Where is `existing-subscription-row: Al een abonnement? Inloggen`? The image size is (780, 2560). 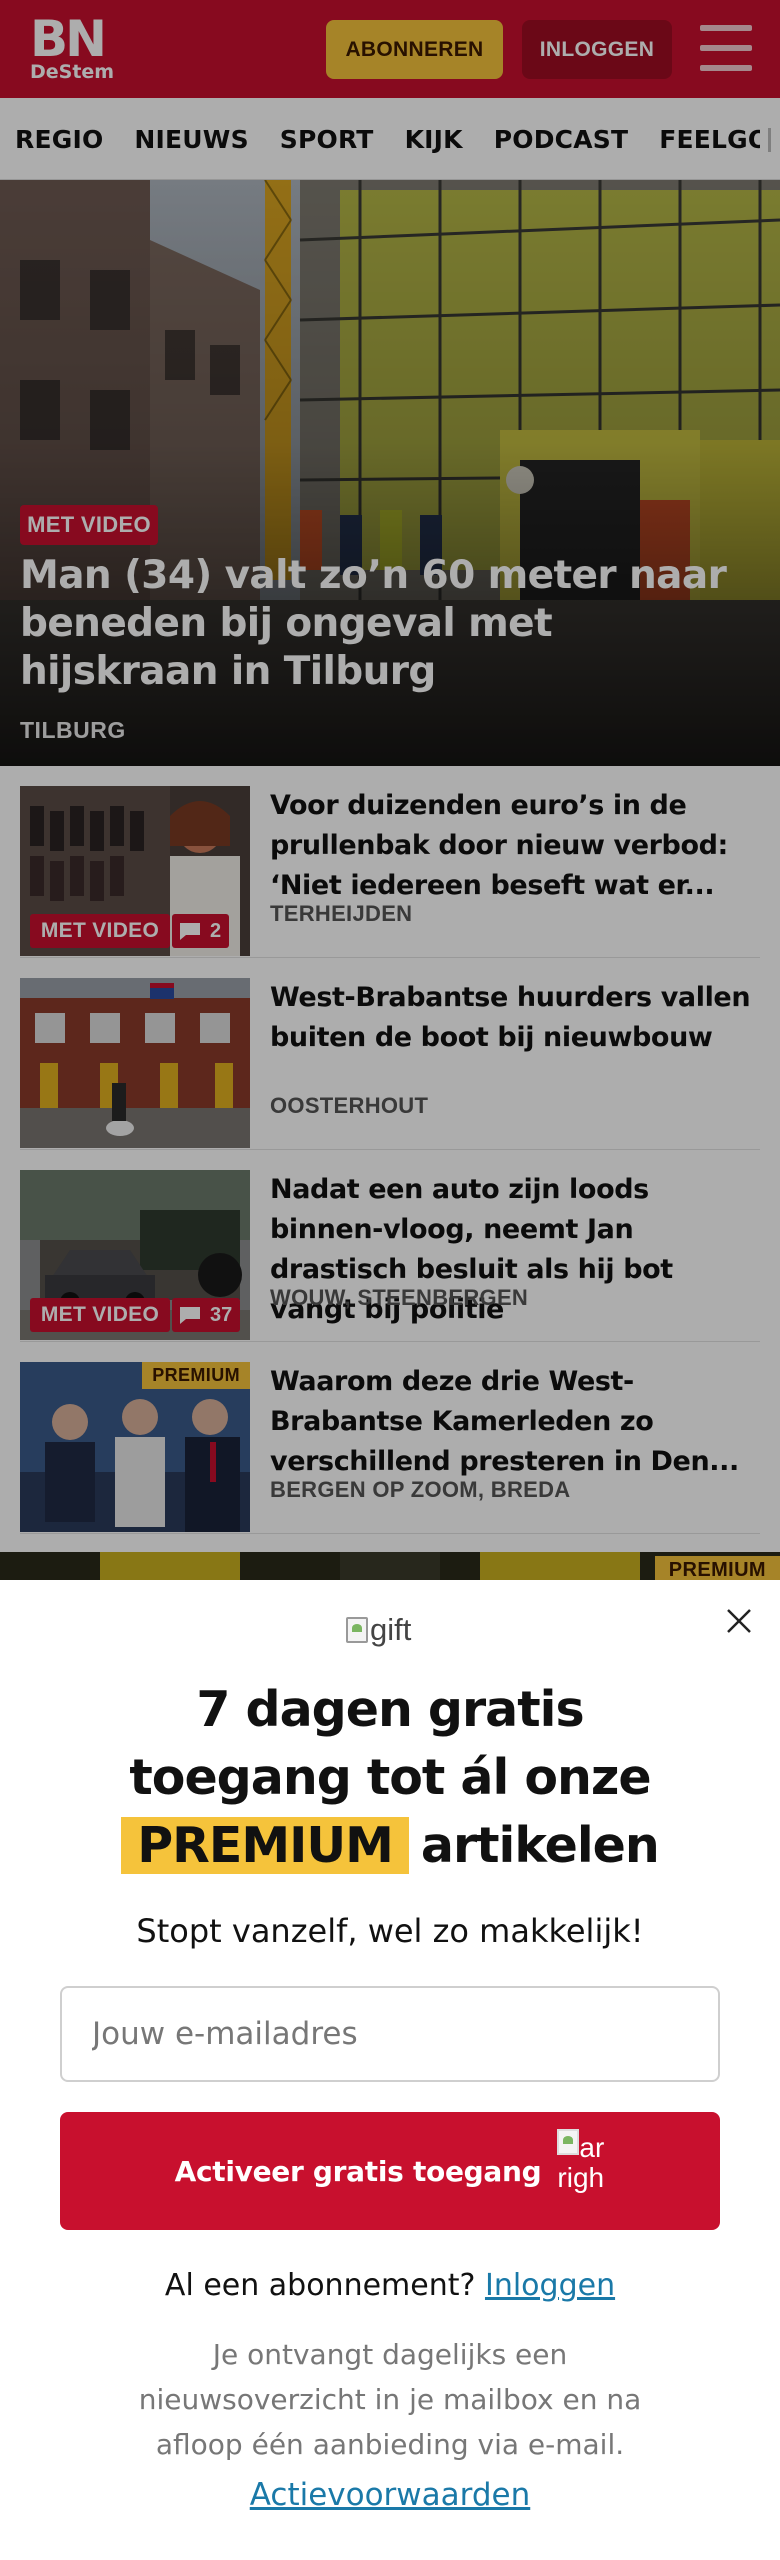
existing-subscription-row: Al een abonnement? Inloggen is located at coordinates (390, 2285).